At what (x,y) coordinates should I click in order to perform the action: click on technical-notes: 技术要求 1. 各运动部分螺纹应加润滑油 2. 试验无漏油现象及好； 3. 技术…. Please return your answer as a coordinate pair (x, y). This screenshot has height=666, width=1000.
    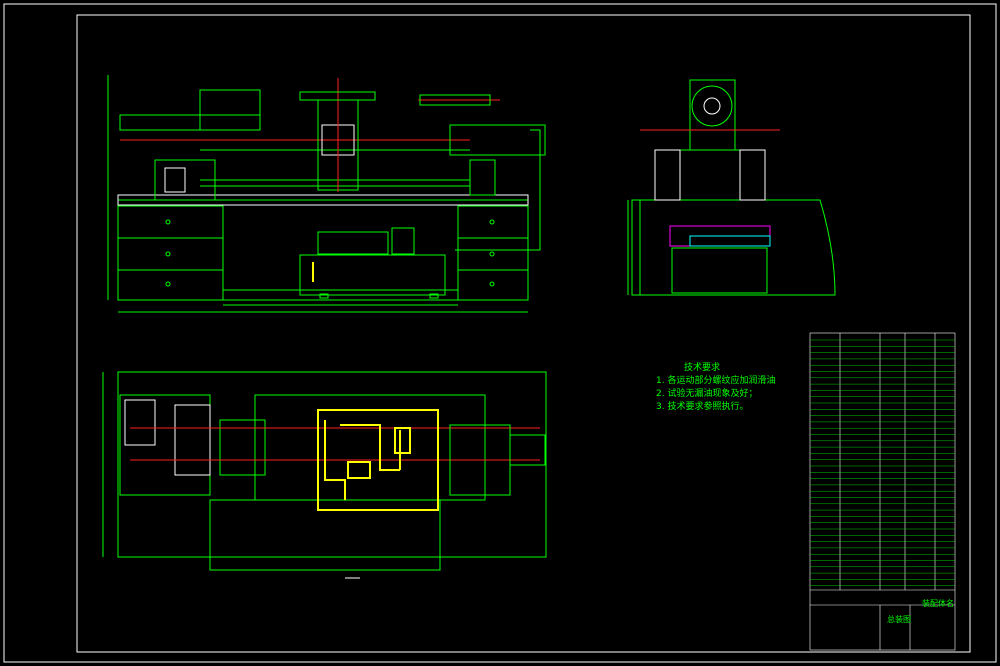
    Looking at the image, I should click on (715, 388).